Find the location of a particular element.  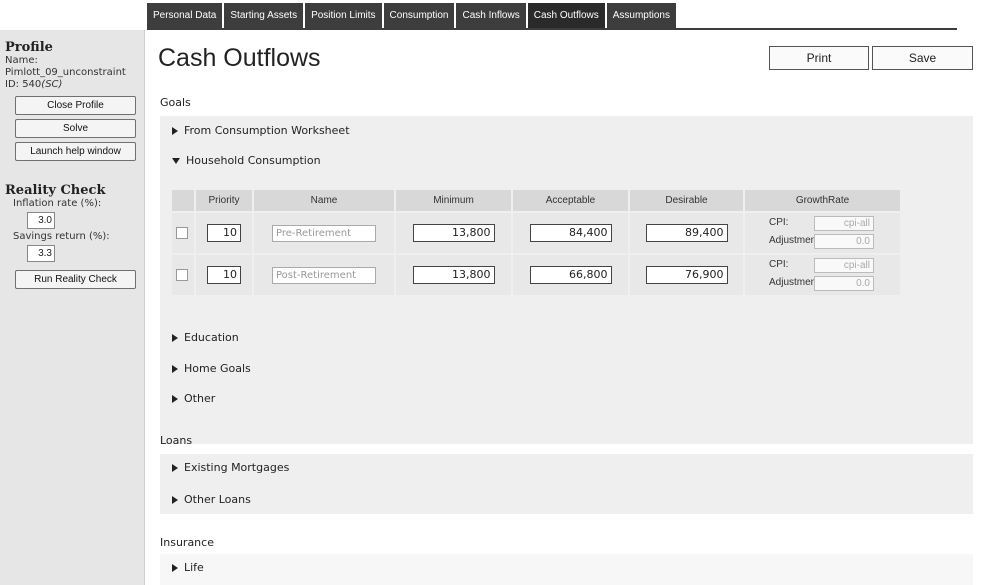

from-consumption-label: From Consumption Worksheet is located at coordinates (267, 130).